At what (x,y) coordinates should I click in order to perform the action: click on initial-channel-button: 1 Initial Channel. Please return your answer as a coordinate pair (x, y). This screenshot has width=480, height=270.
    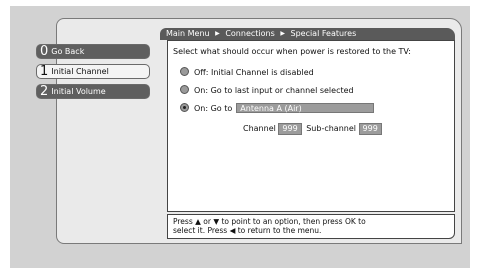
    Looking at the image, I should click on (93, 71).